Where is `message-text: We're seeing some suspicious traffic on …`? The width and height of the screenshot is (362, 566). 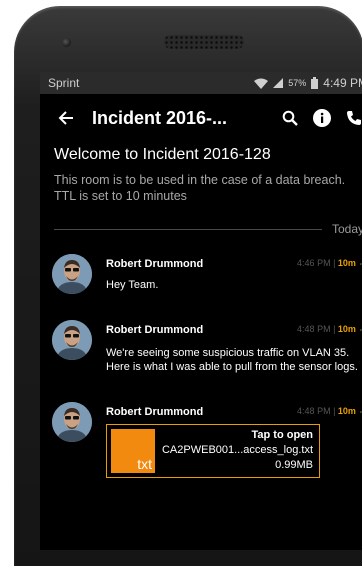 message-text: We're seeing some suspicious traffic on … is located at coordinates (234, 360).